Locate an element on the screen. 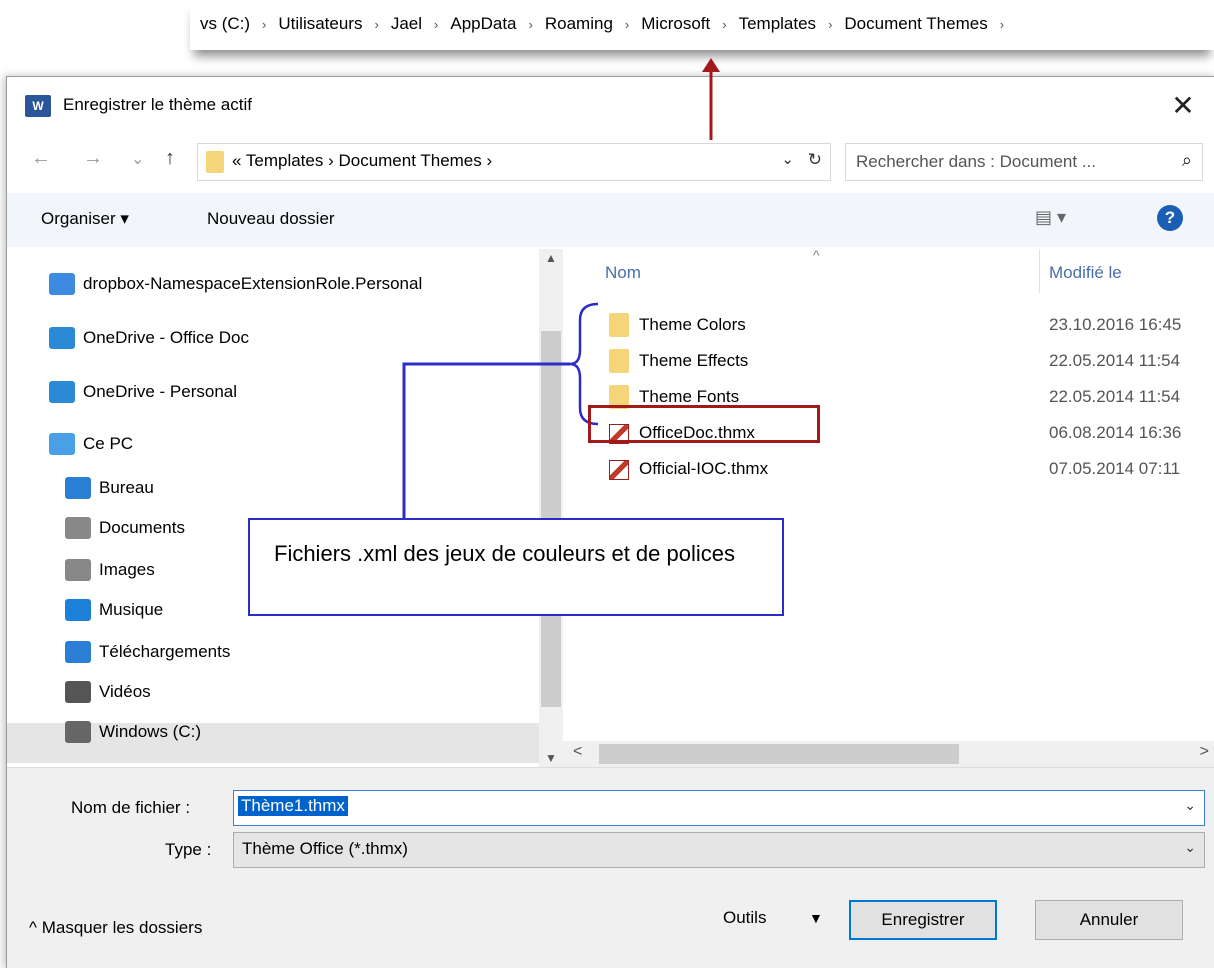 The width and height of the screenshot is (1214, 968). onedrive-icon is located at coordinates (62, 338).